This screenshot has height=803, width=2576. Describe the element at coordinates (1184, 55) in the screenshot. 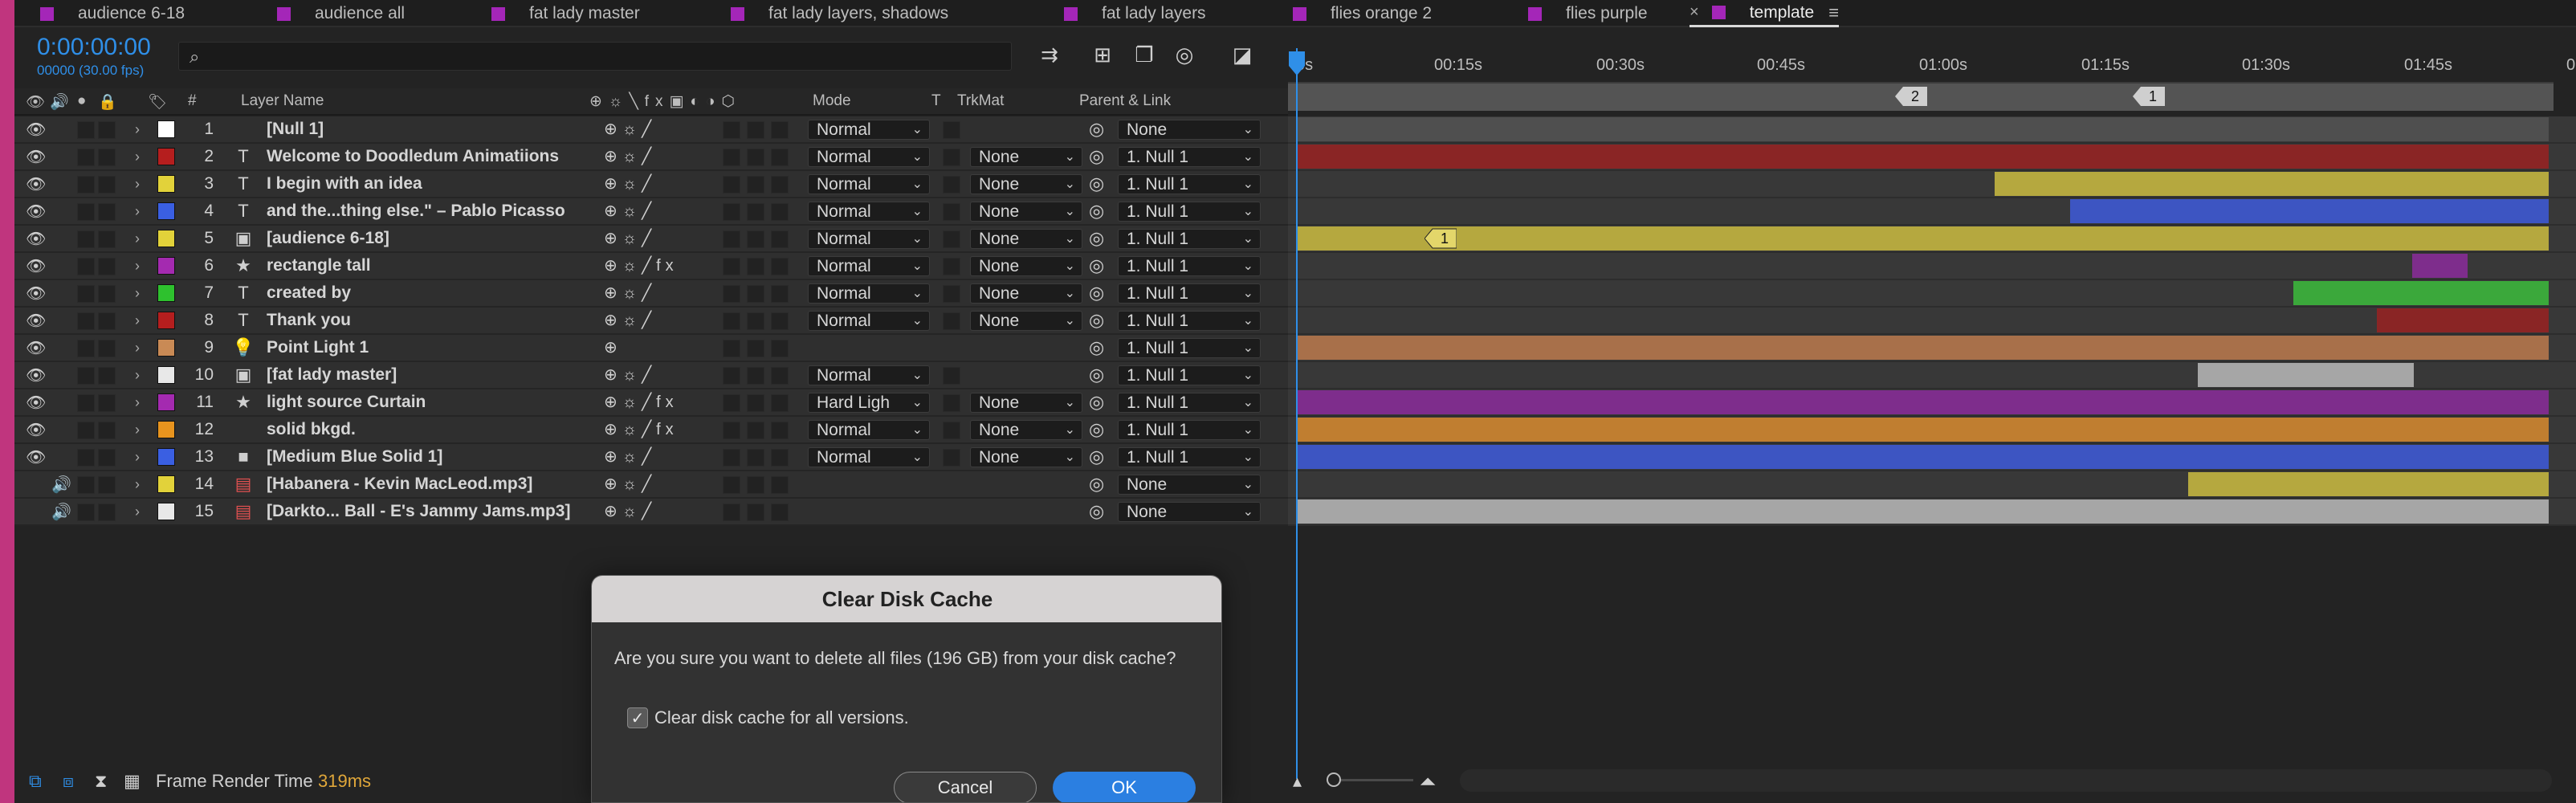

I see `frame-blending-icon: ◎` at that location.